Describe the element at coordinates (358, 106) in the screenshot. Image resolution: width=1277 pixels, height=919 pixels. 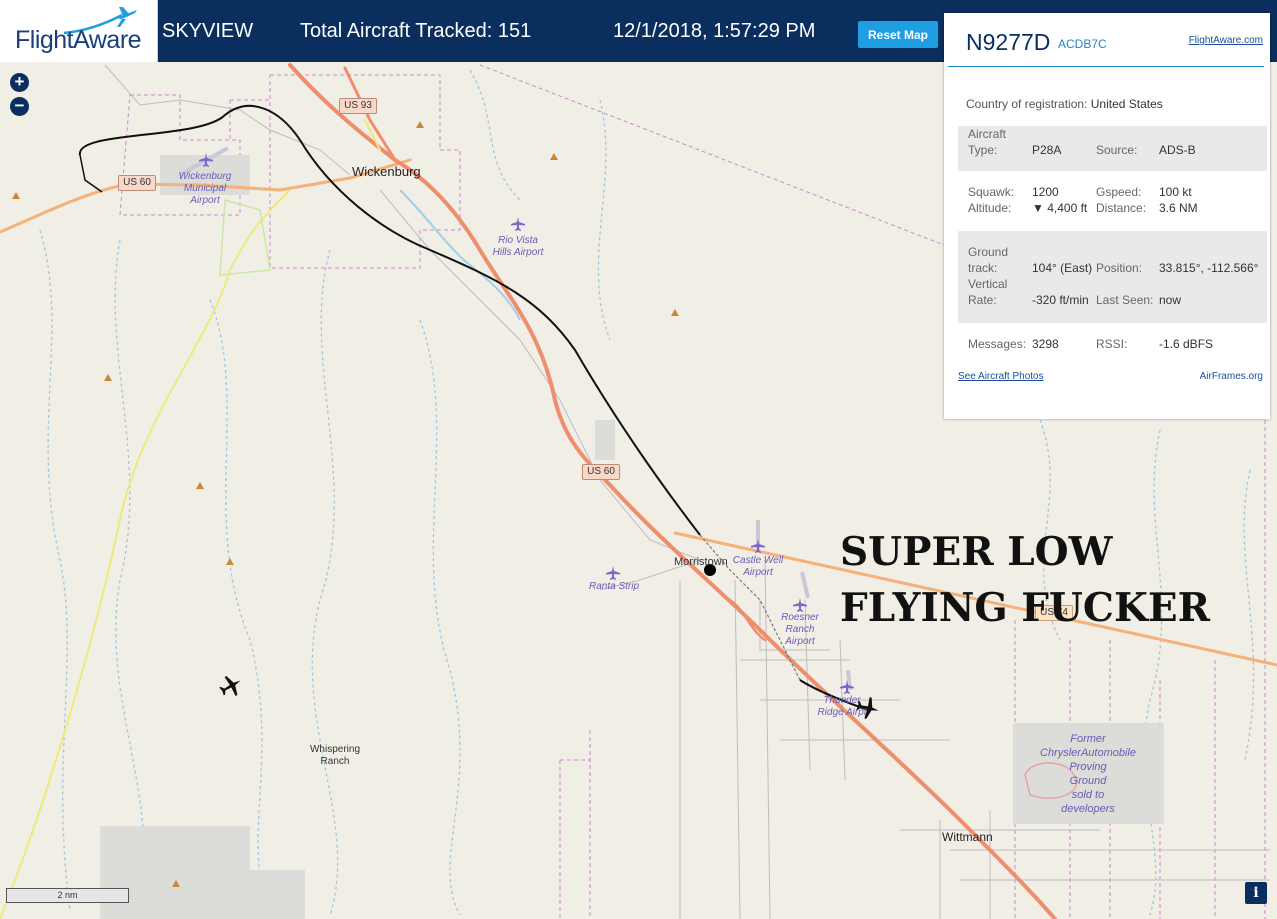
I see `highway-shield: US 93` at that location.